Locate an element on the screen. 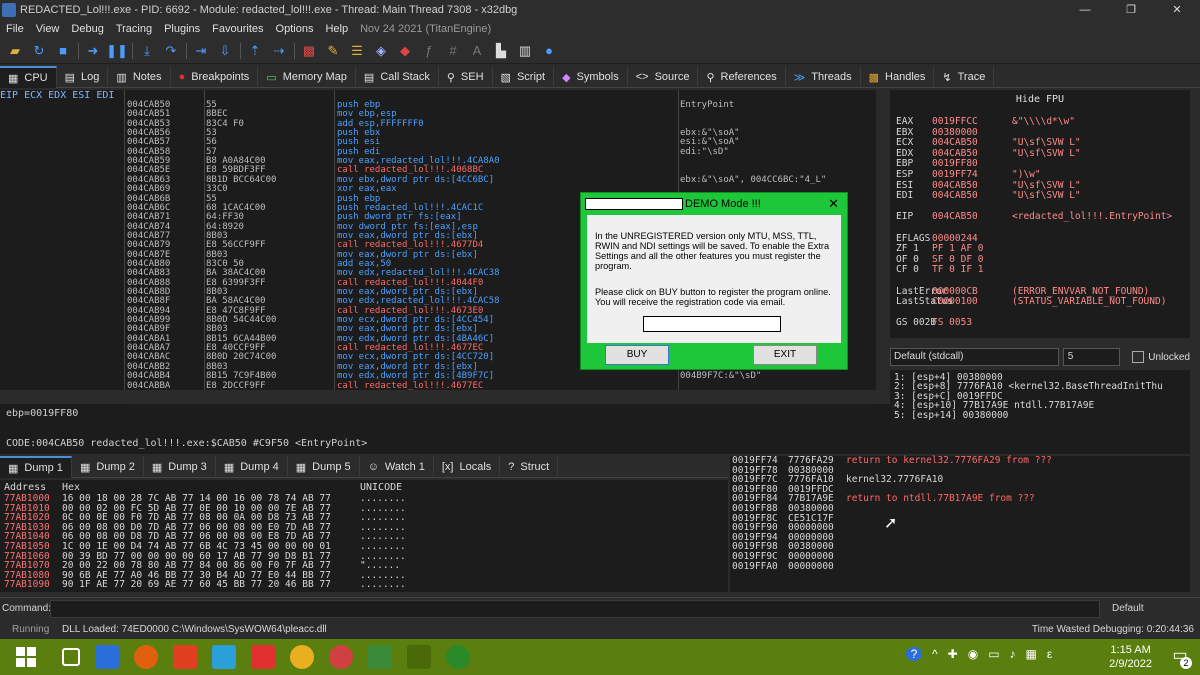 The width and height of the screenshot is (1200, 675). tab-dump-1: ▦ Dump 1 is located at coordinates (36, 467).